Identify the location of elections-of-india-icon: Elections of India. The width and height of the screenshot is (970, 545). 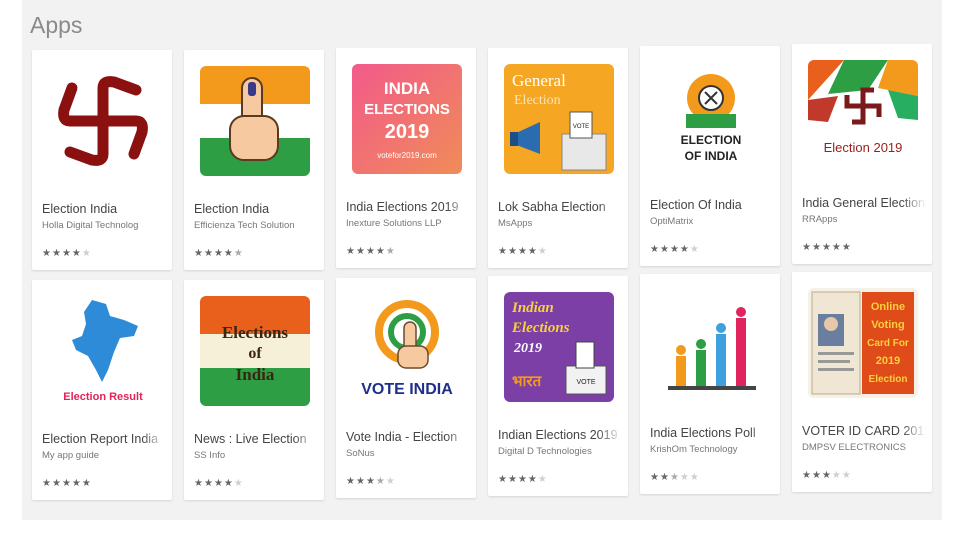
(255, 351).